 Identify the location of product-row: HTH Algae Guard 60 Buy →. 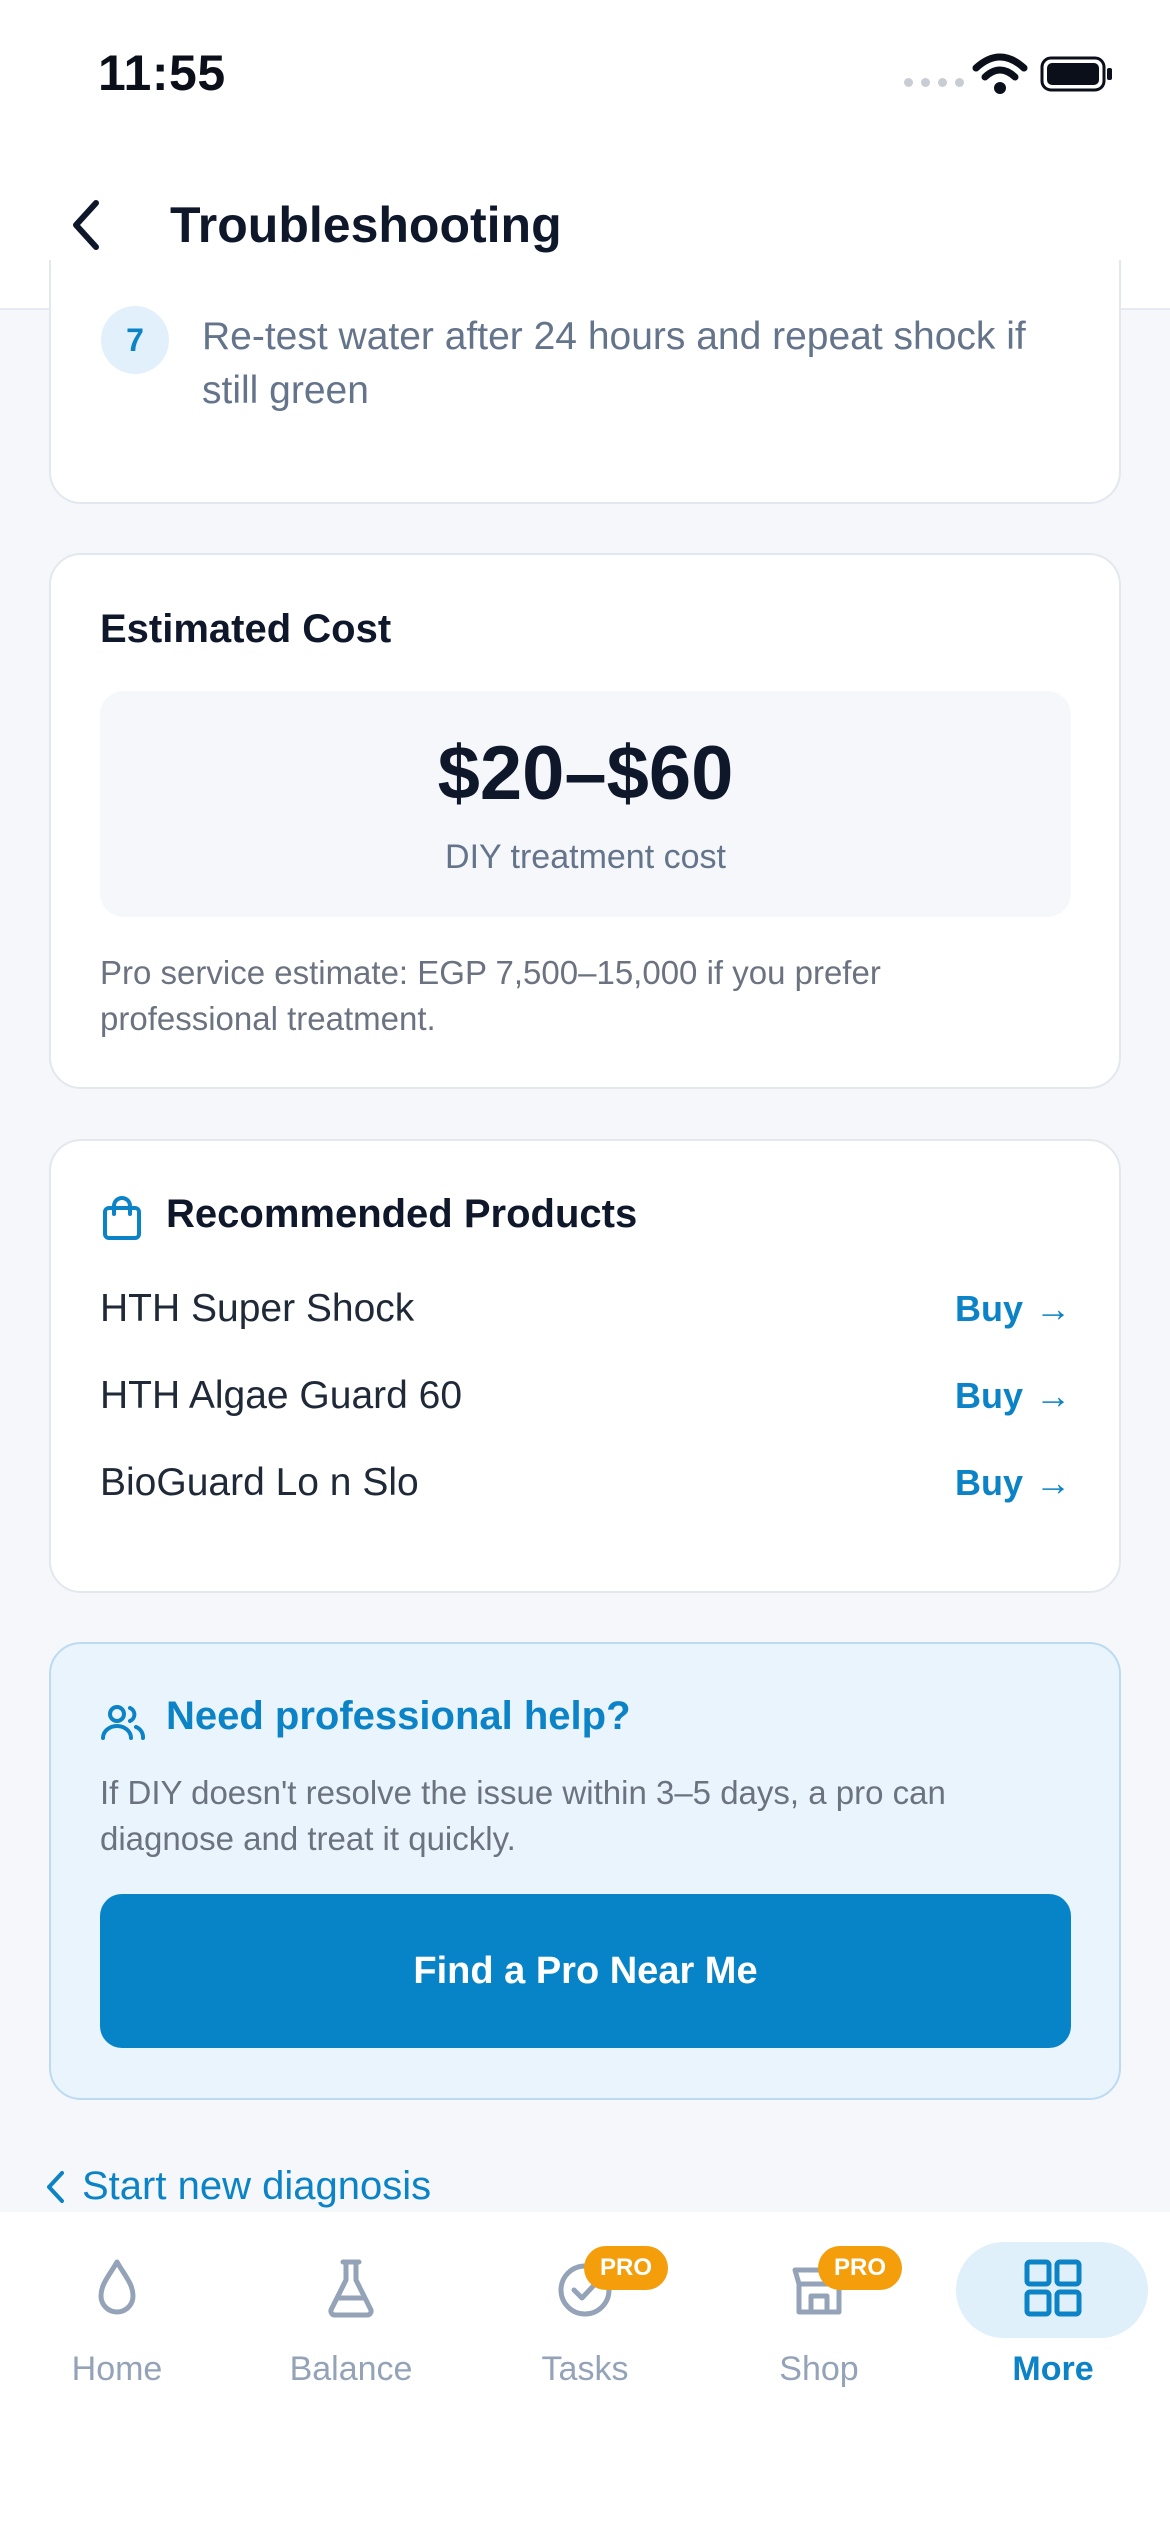
(585, 1396).